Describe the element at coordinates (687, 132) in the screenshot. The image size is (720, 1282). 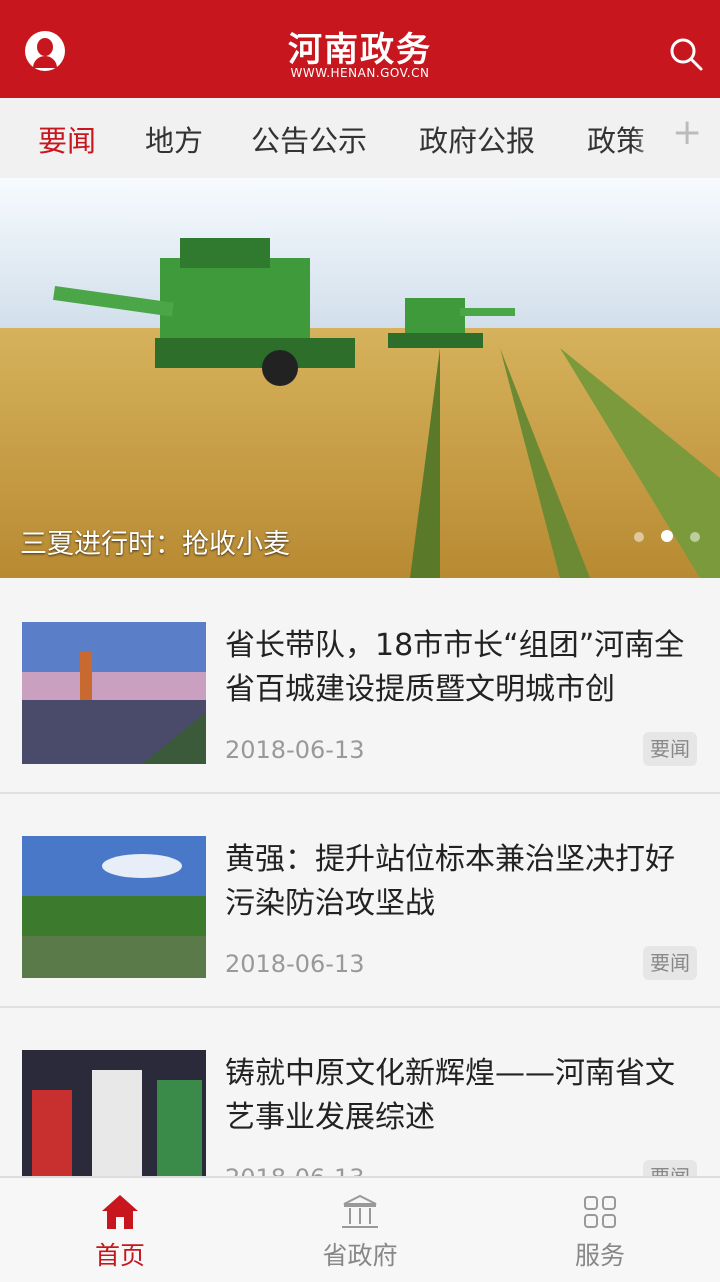
I see `plus-icon: +` at that location.